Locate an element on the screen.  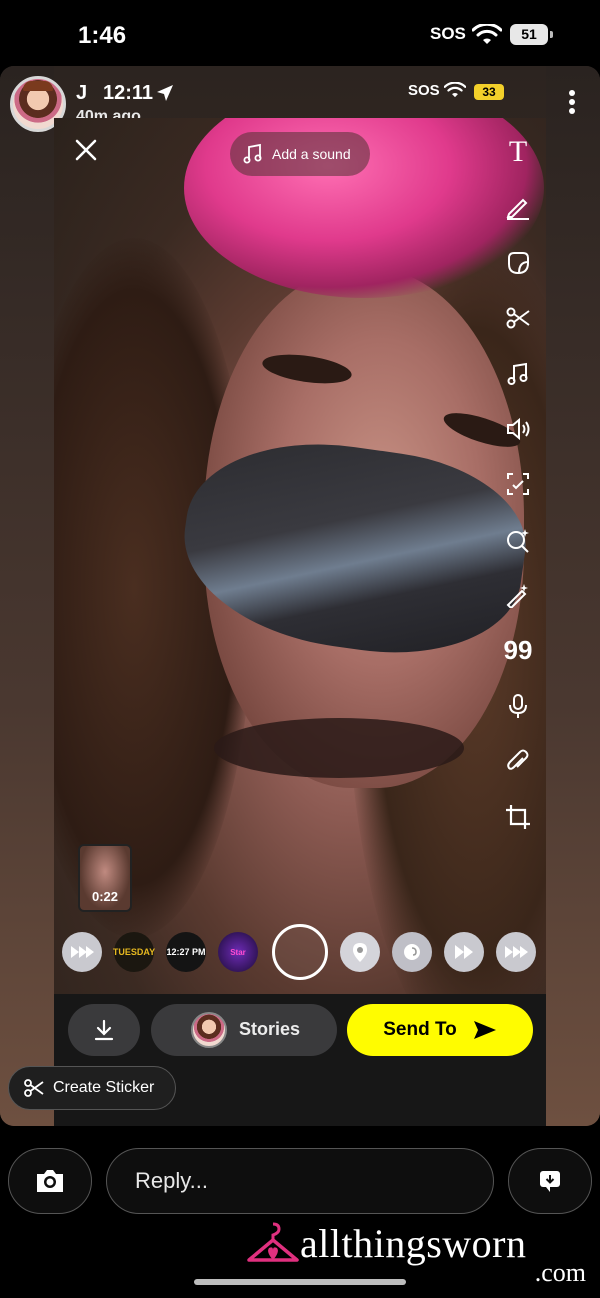
send-arrow-icon is located at coordinates (484, 1030).